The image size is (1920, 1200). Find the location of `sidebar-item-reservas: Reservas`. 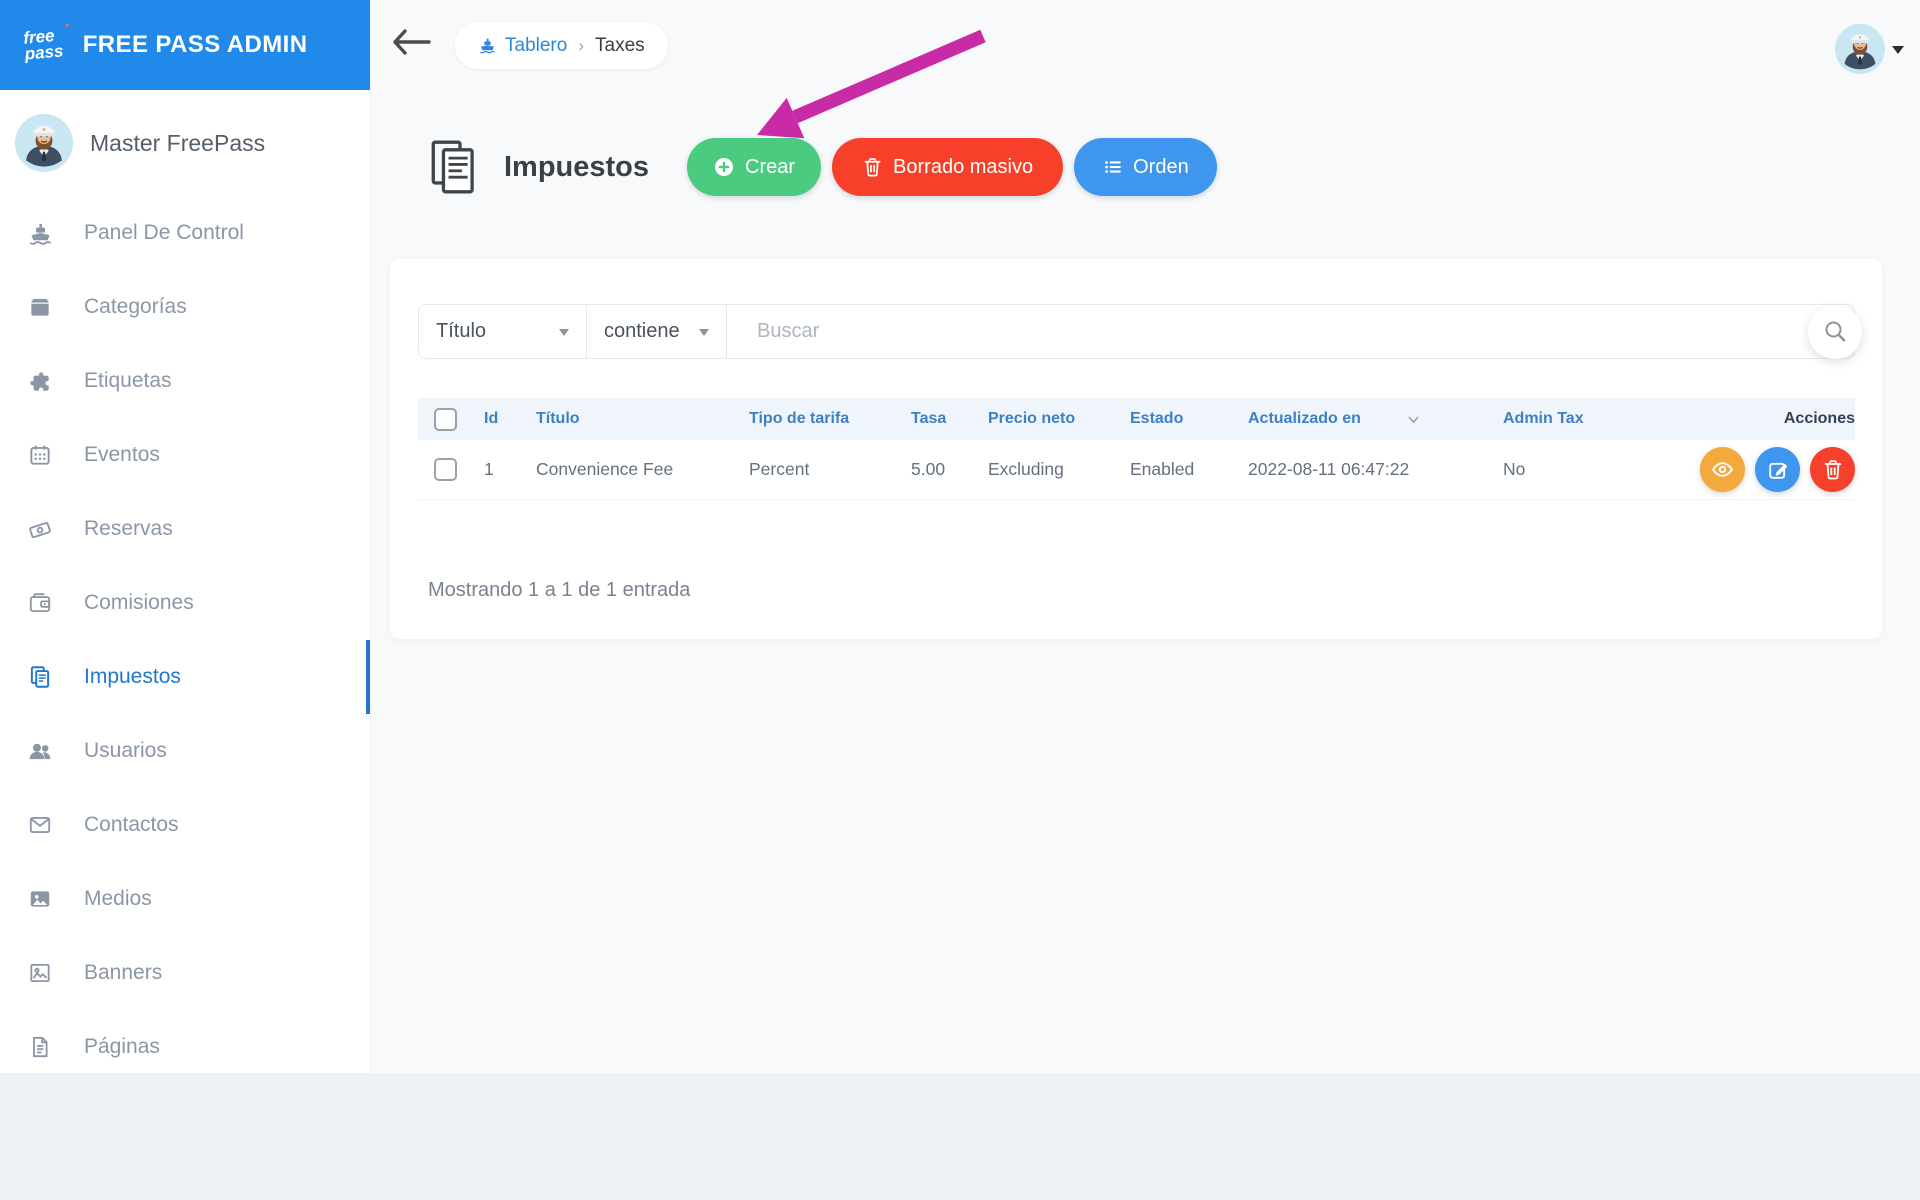

sidebar-item-reservas: Reservas is located at coordinates (185, 529).